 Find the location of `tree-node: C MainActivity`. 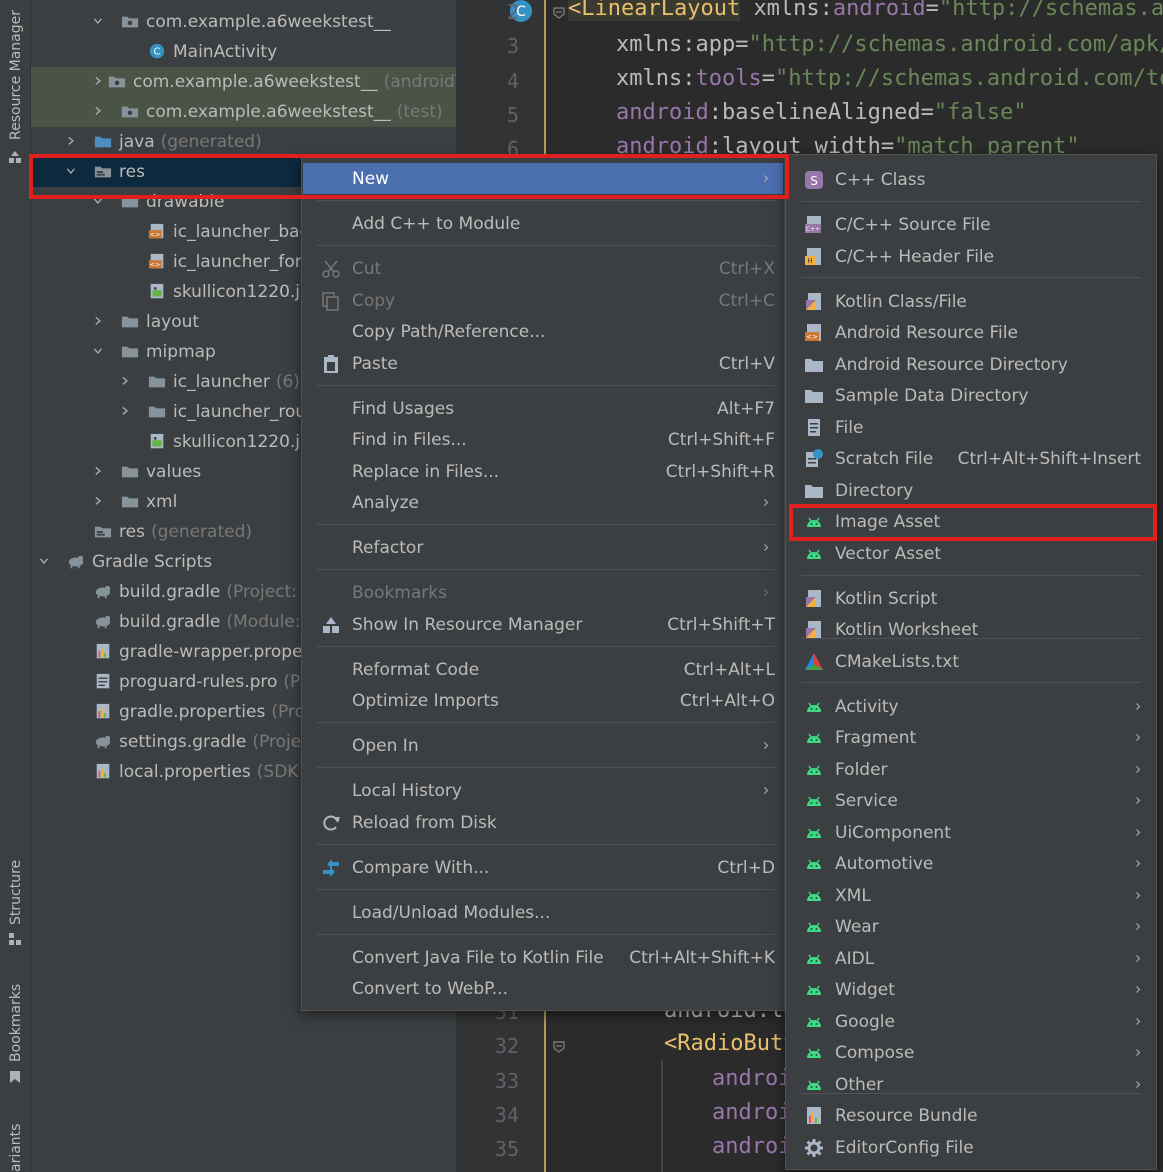

tree-node: C MainActivity is located at coordinates (243, 52).